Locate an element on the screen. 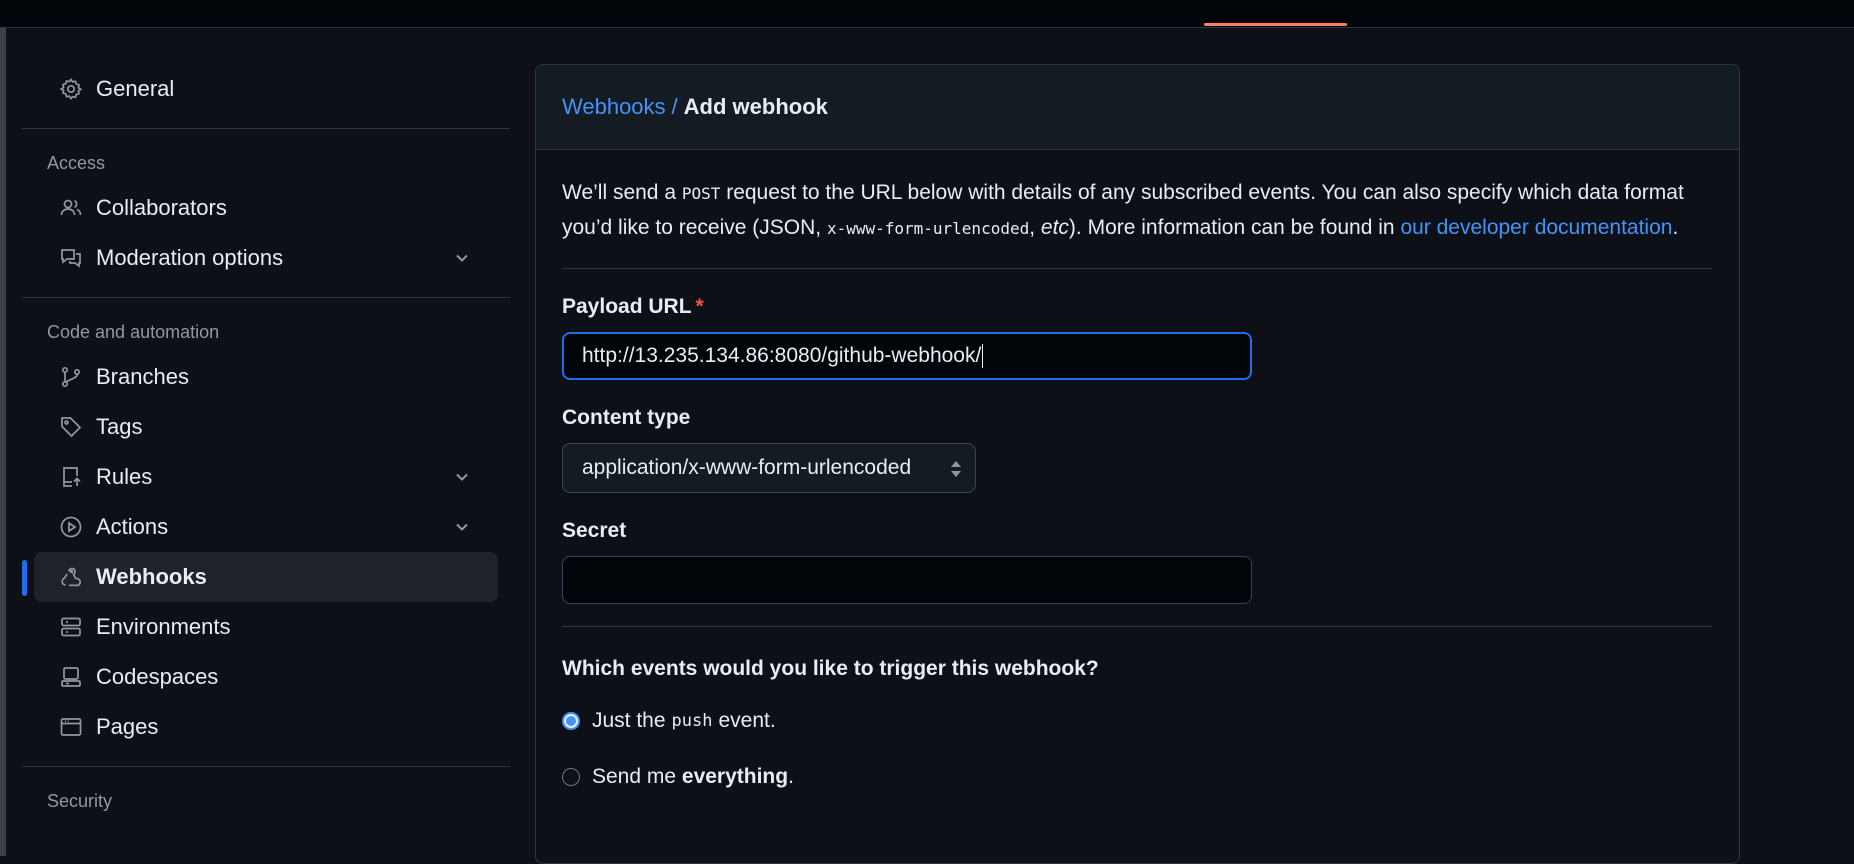  content-type-value: application/x-www-form-urlencoded is located at coordinates (747, 467).